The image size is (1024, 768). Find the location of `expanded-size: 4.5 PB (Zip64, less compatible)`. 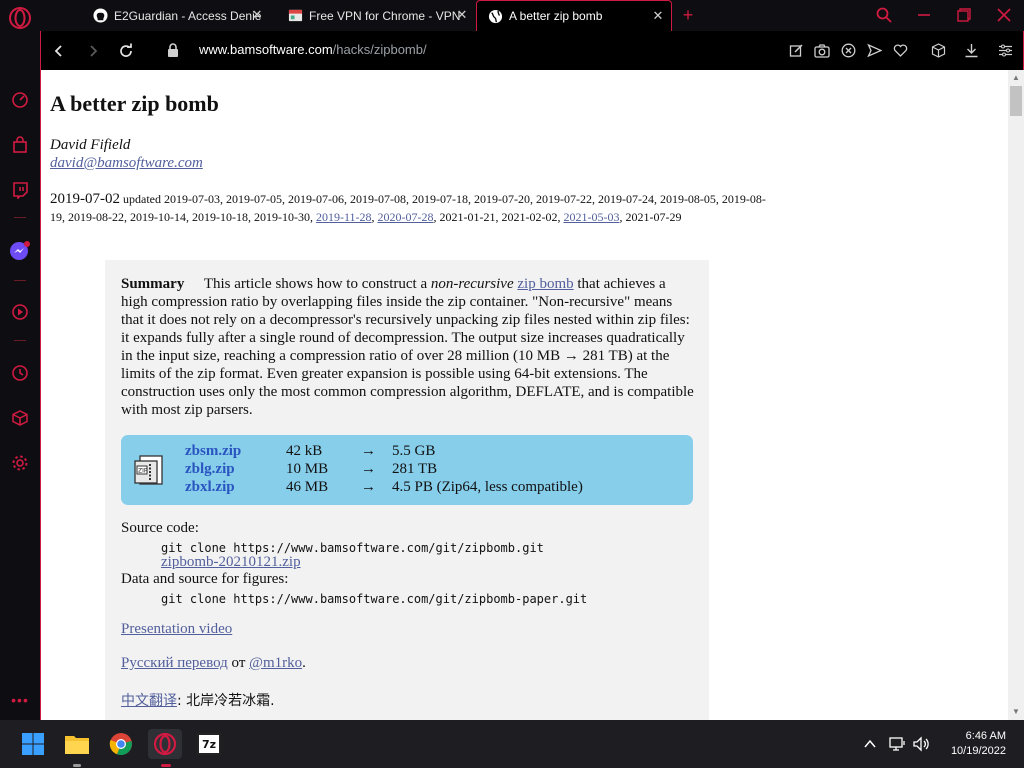

expanded-size: 4.5 PB (Zip64, less compatible) is located at coordinates (487, 487).